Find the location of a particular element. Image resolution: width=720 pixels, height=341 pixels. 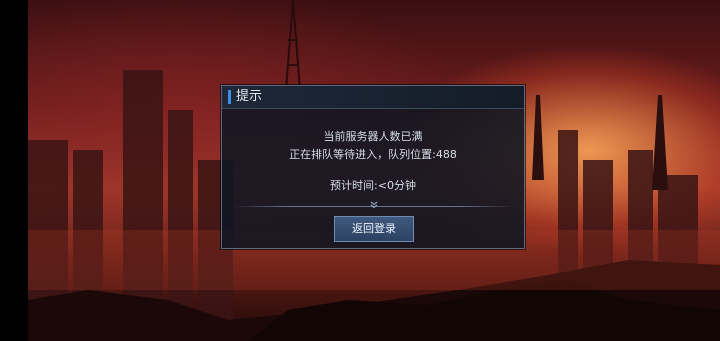

title-accent-bar is located at coordinates (229, 97).